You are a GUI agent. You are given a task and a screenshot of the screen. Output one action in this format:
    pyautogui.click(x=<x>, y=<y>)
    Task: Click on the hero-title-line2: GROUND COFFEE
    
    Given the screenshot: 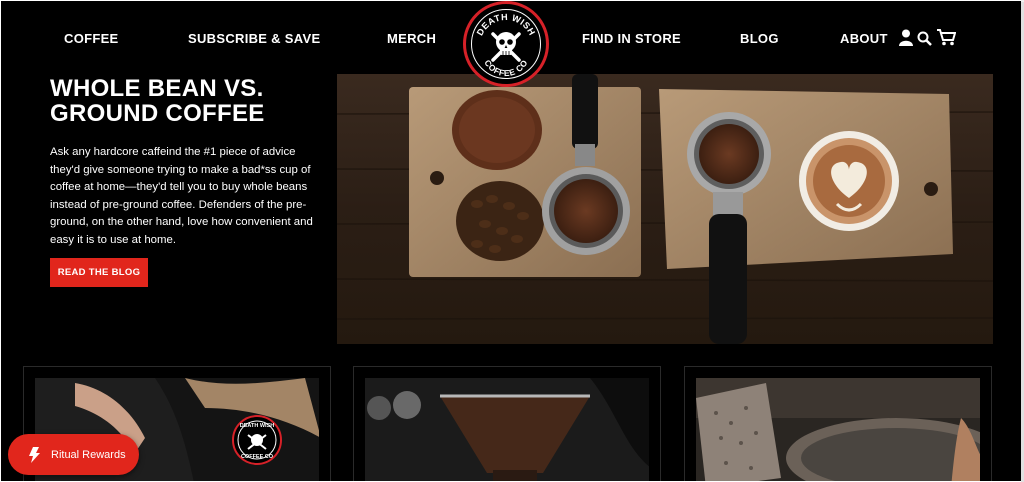 What is the action you would take?
    pyautogui.click(x=157, y=113)
    